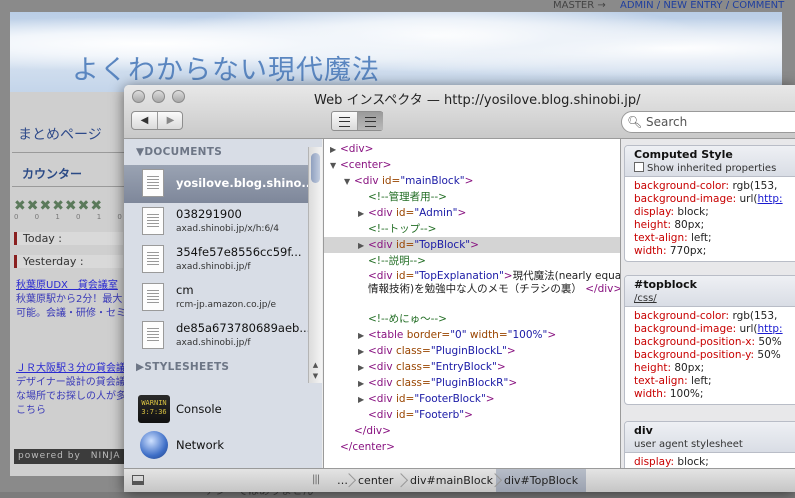 The height and width of the screenshot is (498, 795). I want to click on console-item: WARNIN 3:7:36 Console, so click(223, 409).